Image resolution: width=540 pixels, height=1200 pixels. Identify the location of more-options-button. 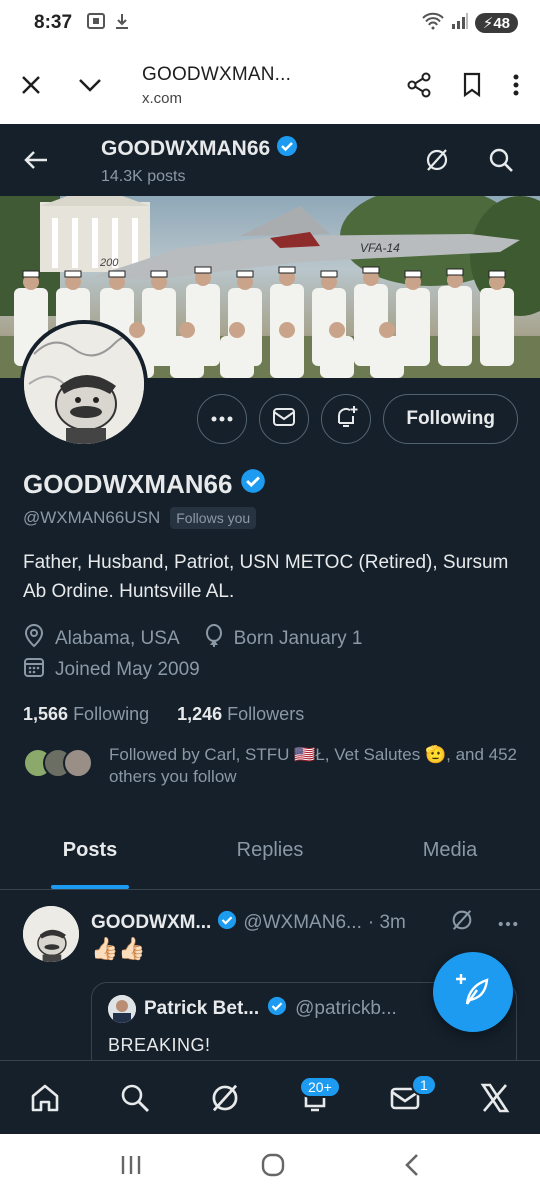
(222, 419).